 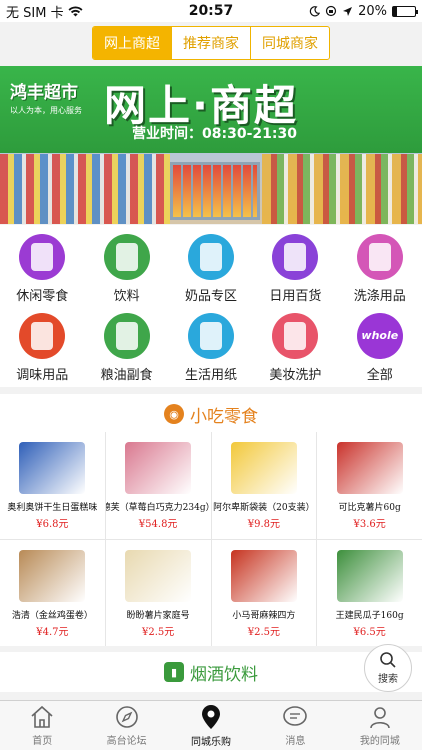 What do you see at coordinates (369, 508) in the screenshot?
I see `product-name: 可比克薯片60g` at bounding box center [369, 508].